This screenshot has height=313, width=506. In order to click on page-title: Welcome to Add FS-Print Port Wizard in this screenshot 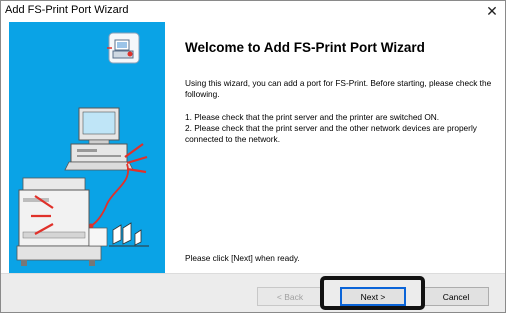, I will do `click(305, 47)`.